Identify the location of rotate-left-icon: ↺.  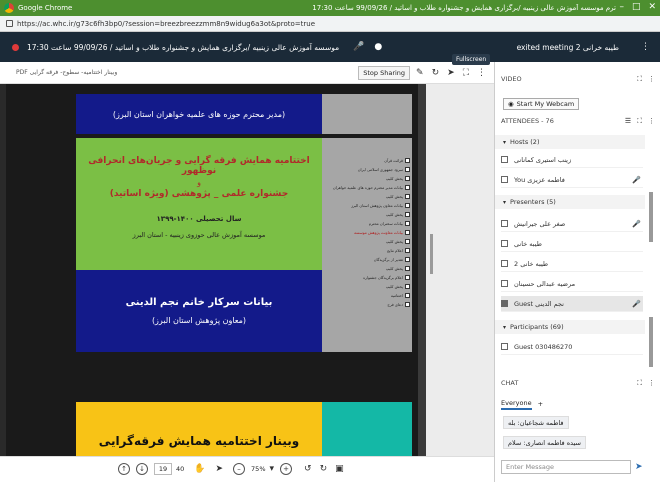
(308, 469).